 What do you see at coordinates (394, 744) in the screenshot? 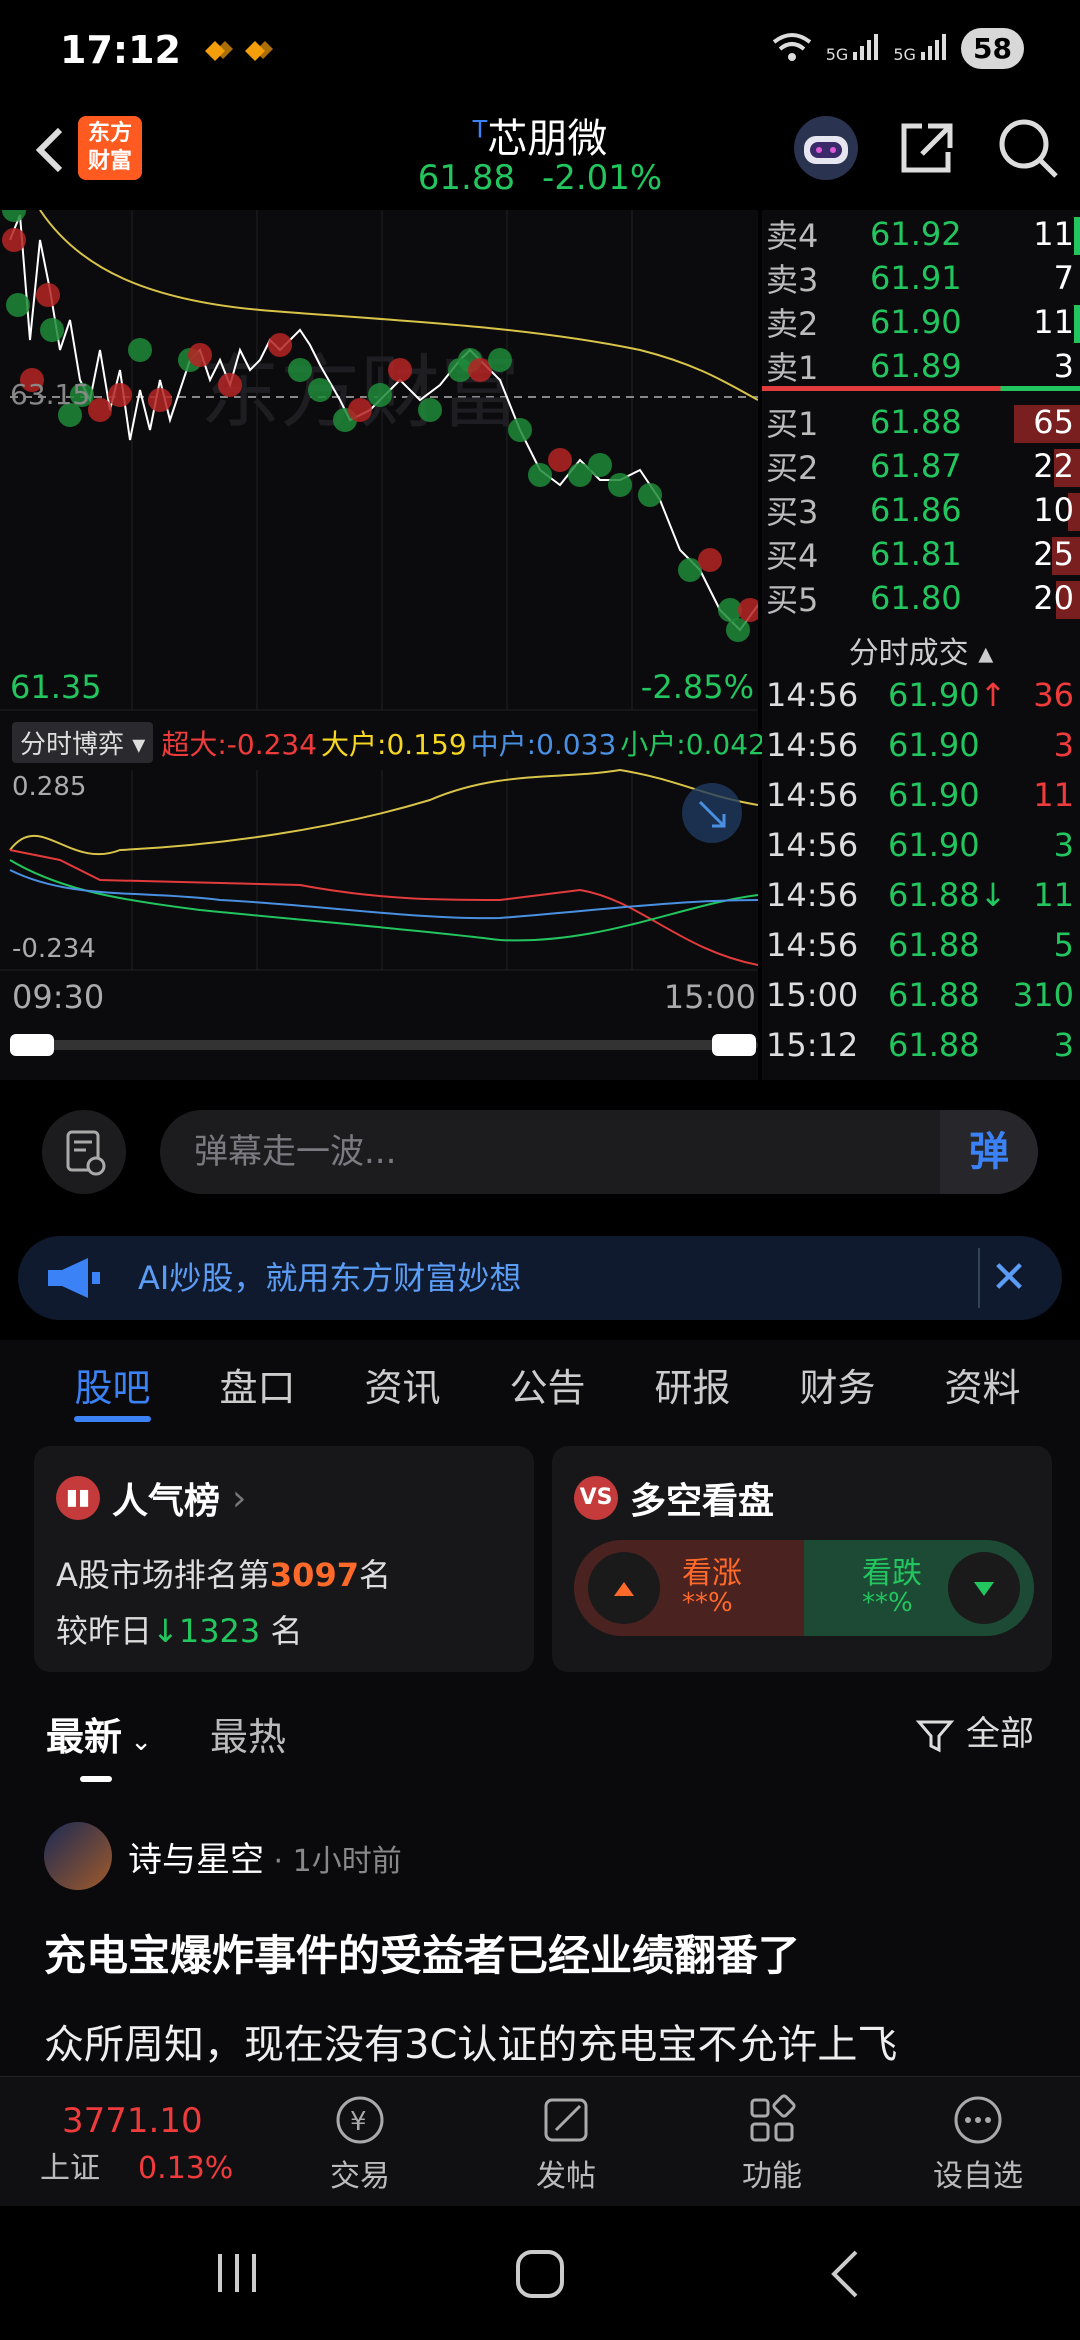
I see `flow-large: 大户:0.159` at bounding box center [394, 744].